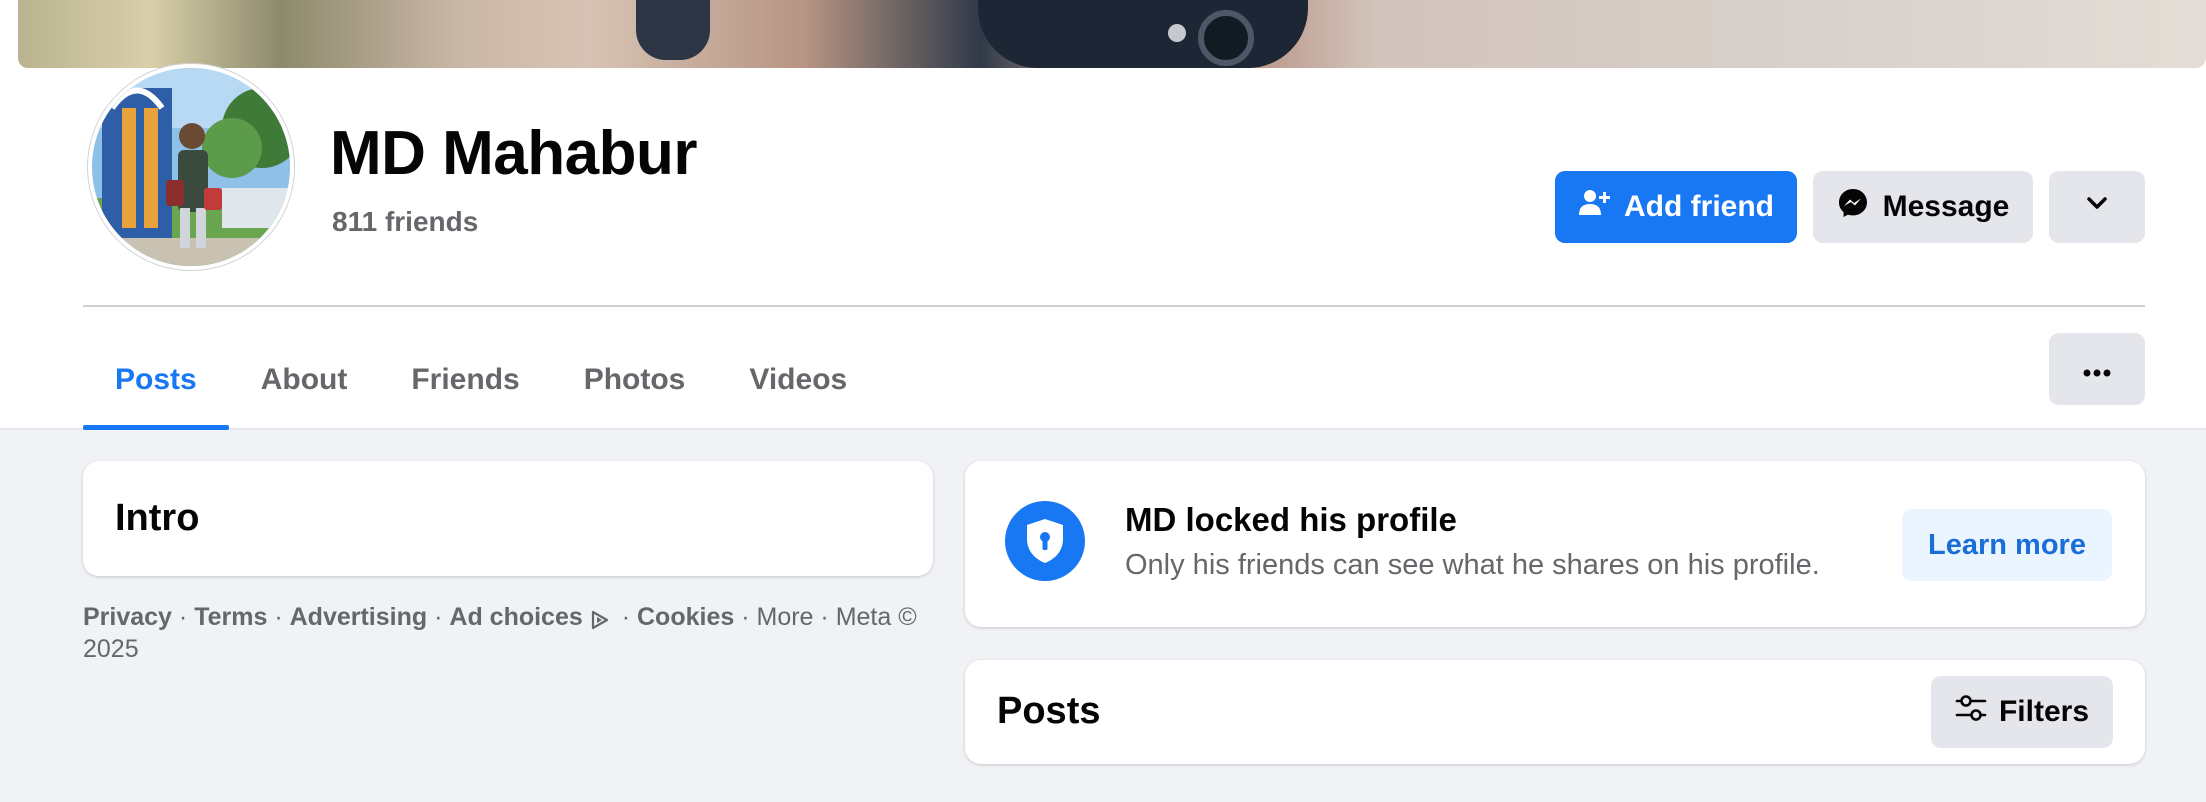 The height and width of the screenshot is (802, 2206). Describe the element at coordinates (1114, 306) in the screenshot. I see `header-divider` at that location.